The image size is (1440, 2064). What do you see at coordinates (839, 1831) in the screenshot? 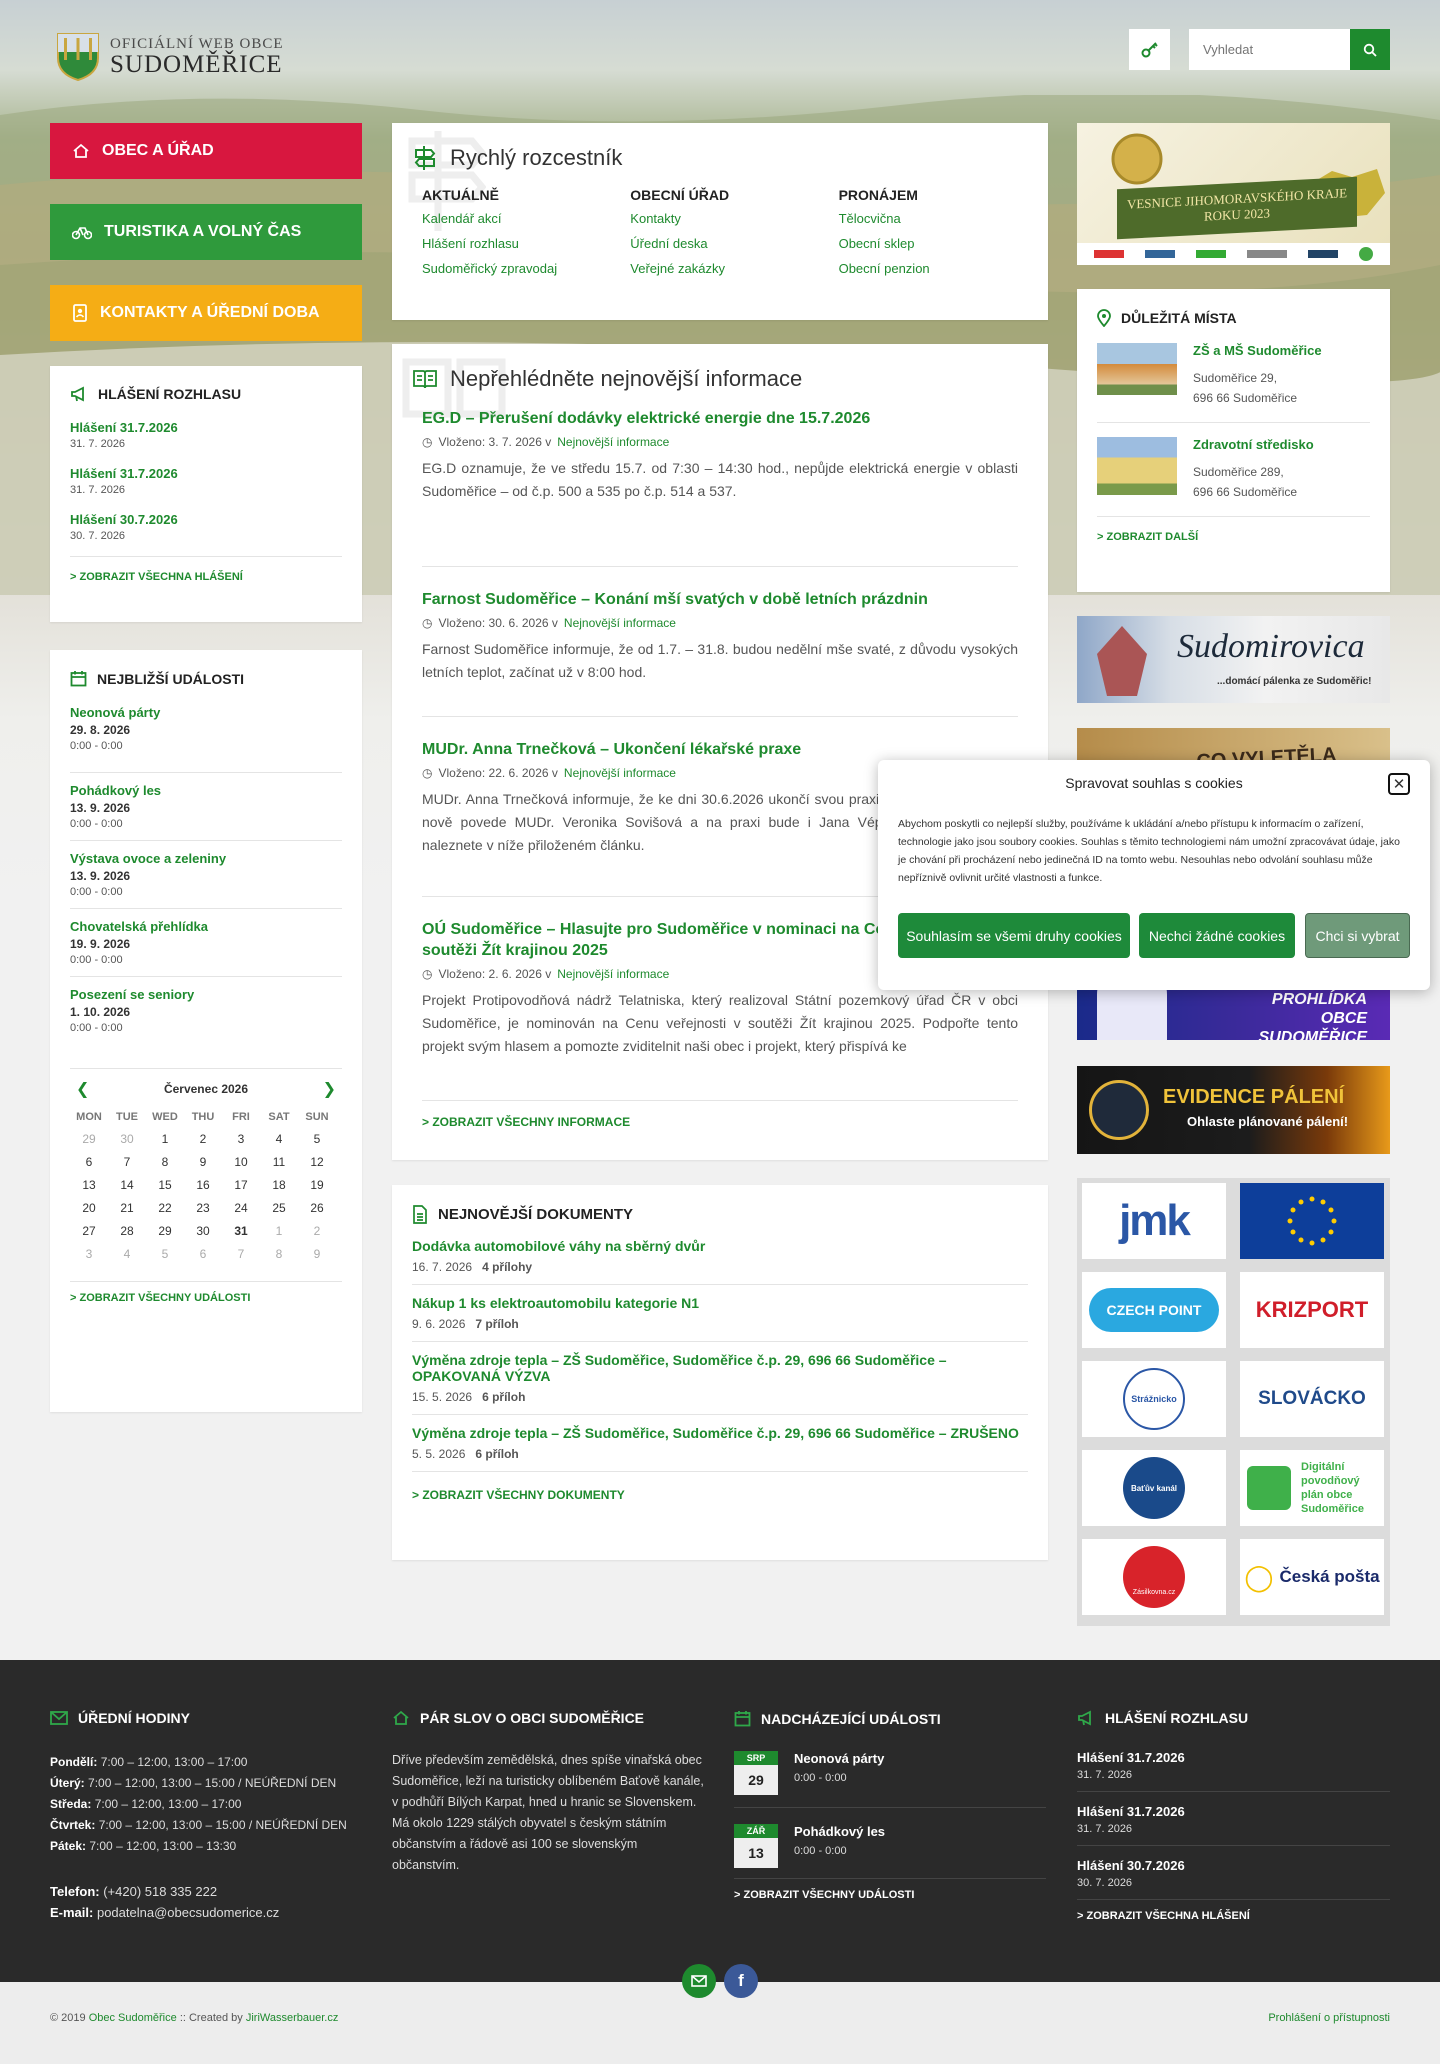
I see `event-title: Pohádkový les` at bounding box center [839, 1831].